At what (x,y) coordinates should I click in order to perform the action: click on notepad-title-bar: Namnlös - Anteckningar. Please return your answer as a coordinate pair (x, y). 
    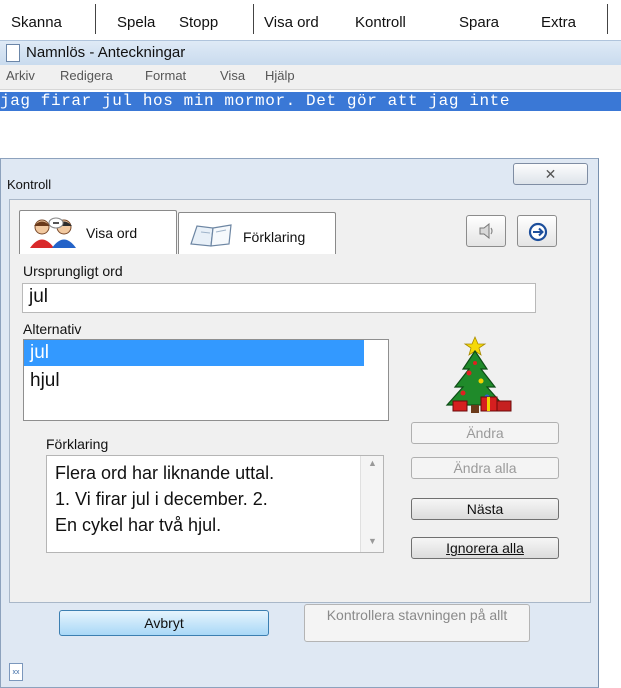
    Looking at the image, I should click on (310, 52).